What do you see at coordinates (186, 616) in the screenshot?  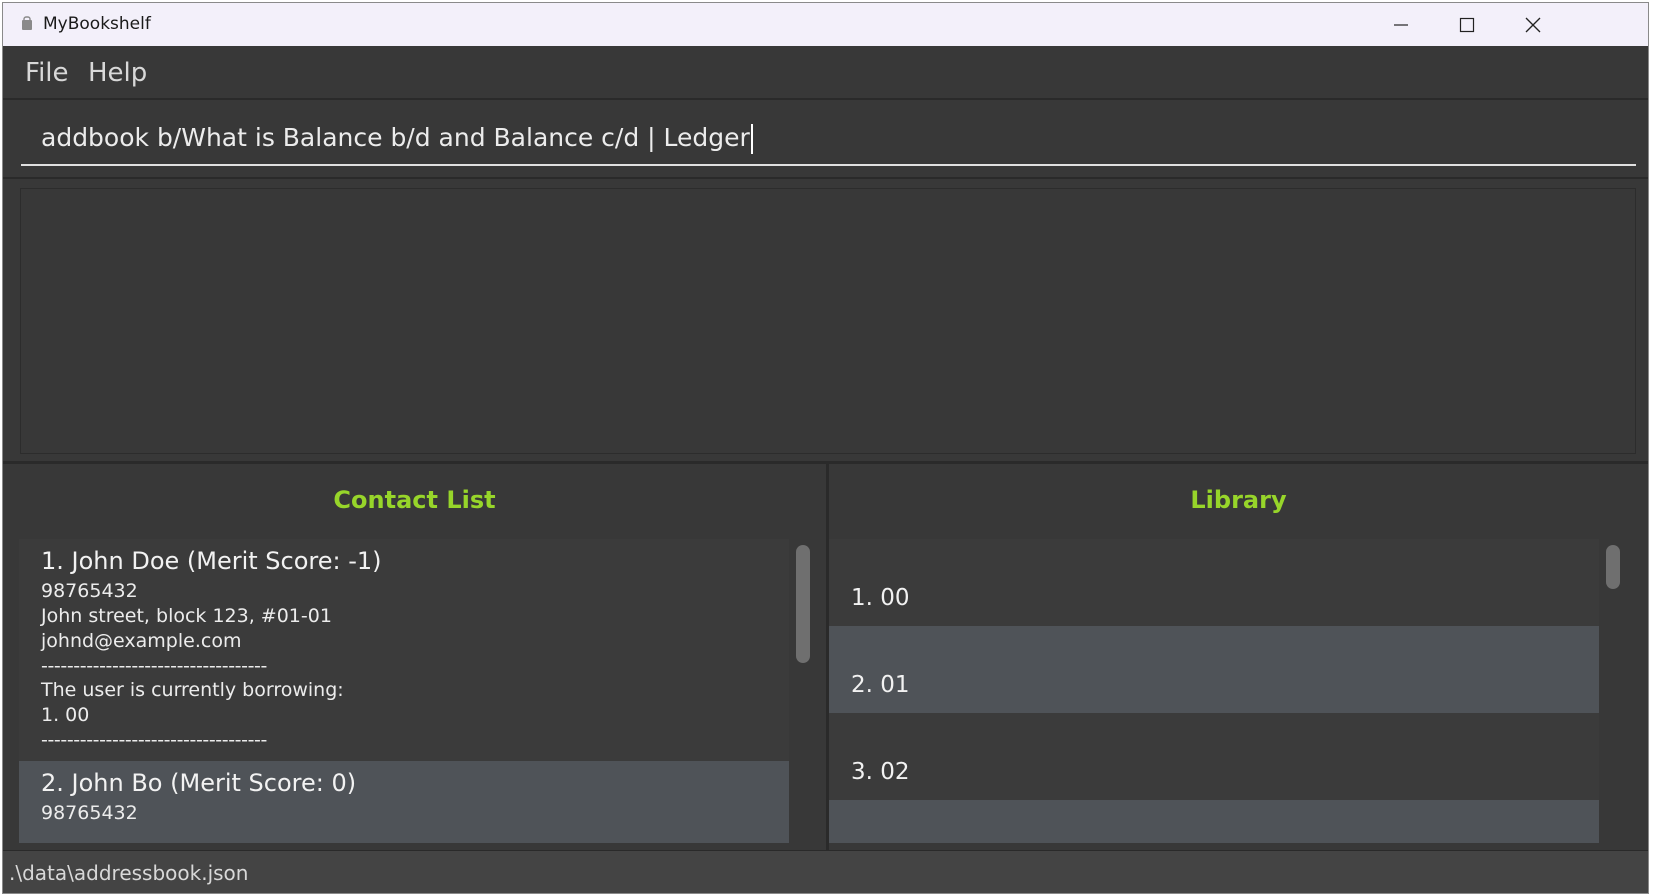 I see `contact-address: John street, block 123, #01-01` at bounding box center [186, 616].